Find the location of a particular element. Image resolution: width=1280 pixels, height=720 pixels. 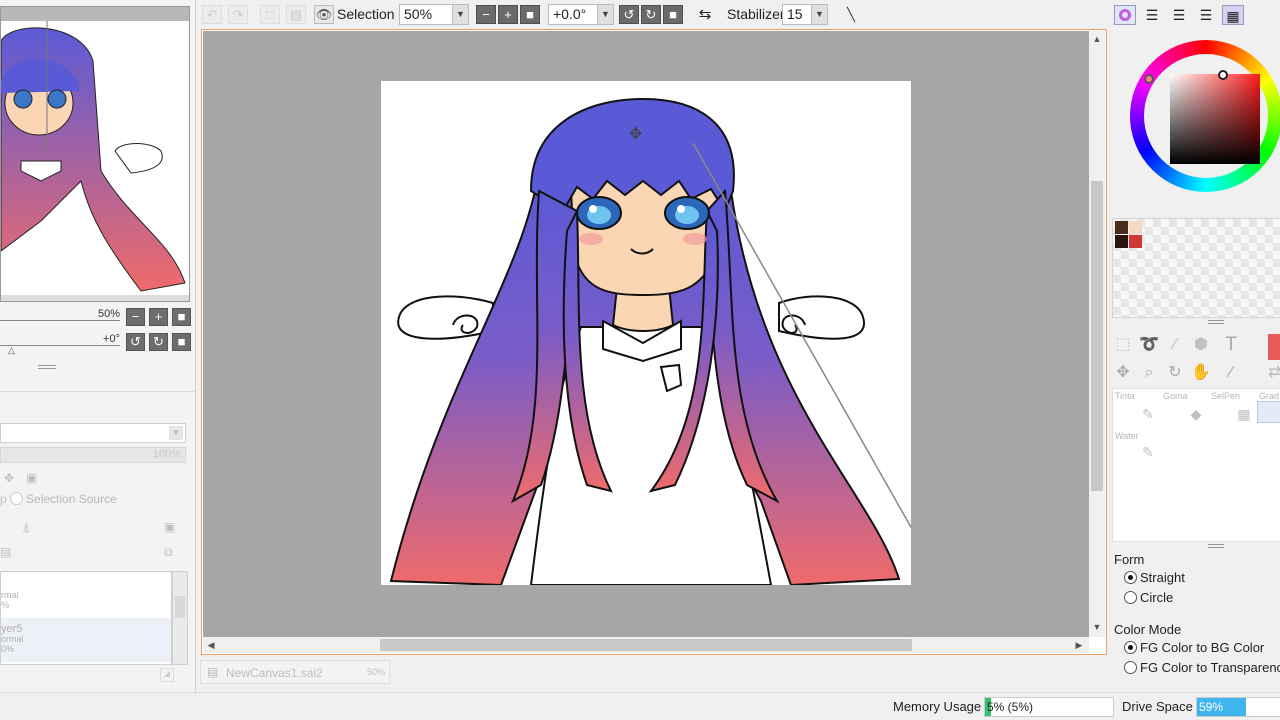

magic-wand-icon: ⁄ is located at coordinates (1175, 345).